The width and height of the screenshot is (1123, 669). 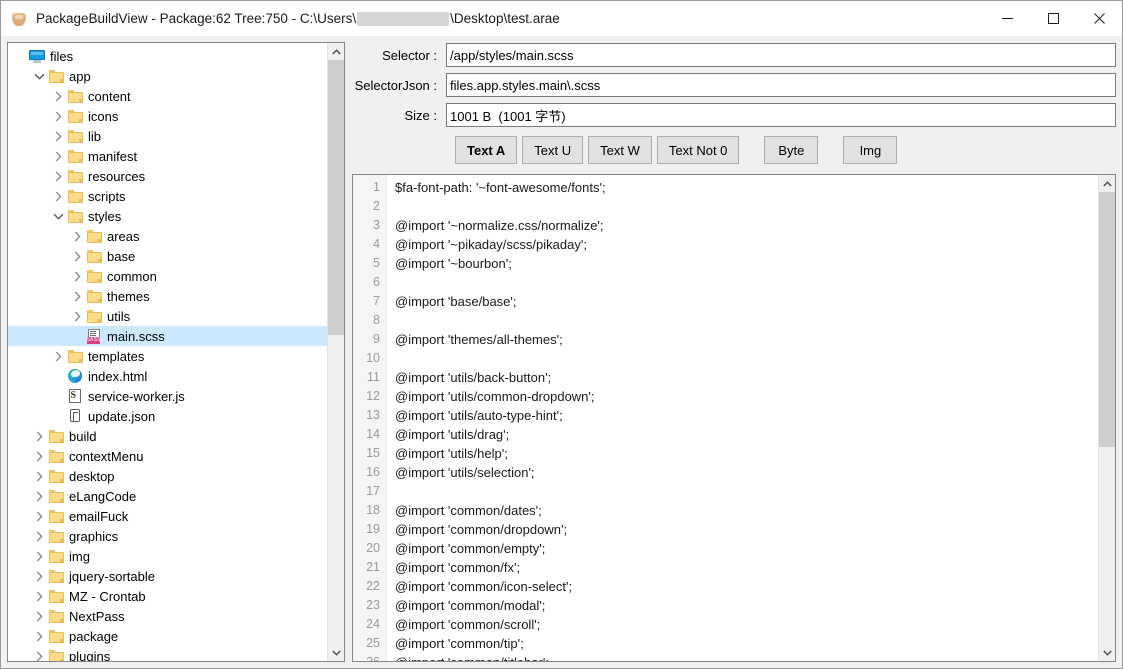 I want to click on tree-item-app: app, so click(x=167, y=76).